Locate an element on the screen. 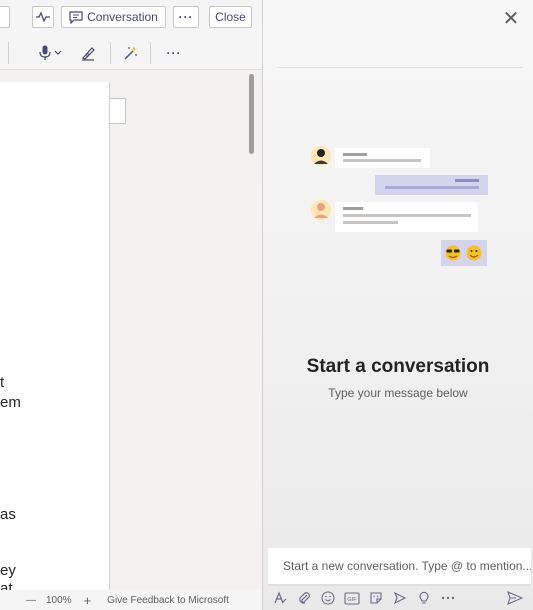 This screenshot has height=610, width=533. praise-button is located at coordinates (424, 598).